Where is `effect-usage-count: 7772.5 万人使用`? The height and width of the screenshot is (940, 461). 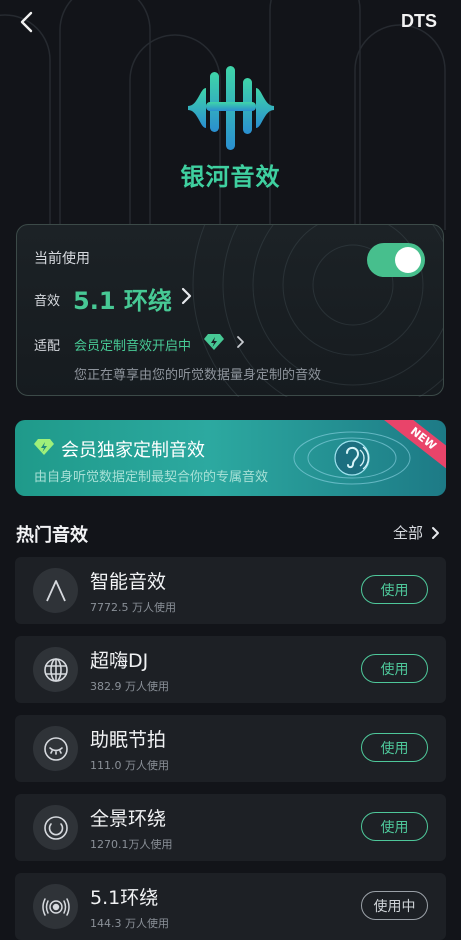 effect-usage-count: 7772.5 万人使用 is located at coordinates (133, 607).